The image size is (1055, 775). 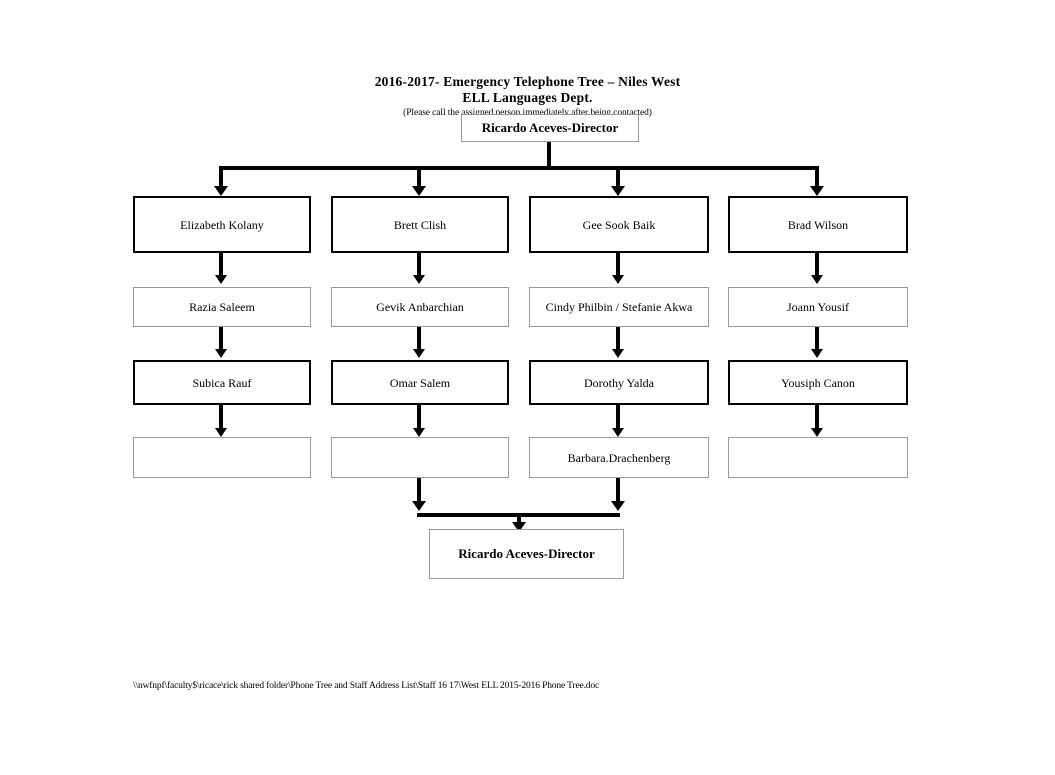 I want to click on node-r1c2: Brett Clish, so click(x=420, y=224).